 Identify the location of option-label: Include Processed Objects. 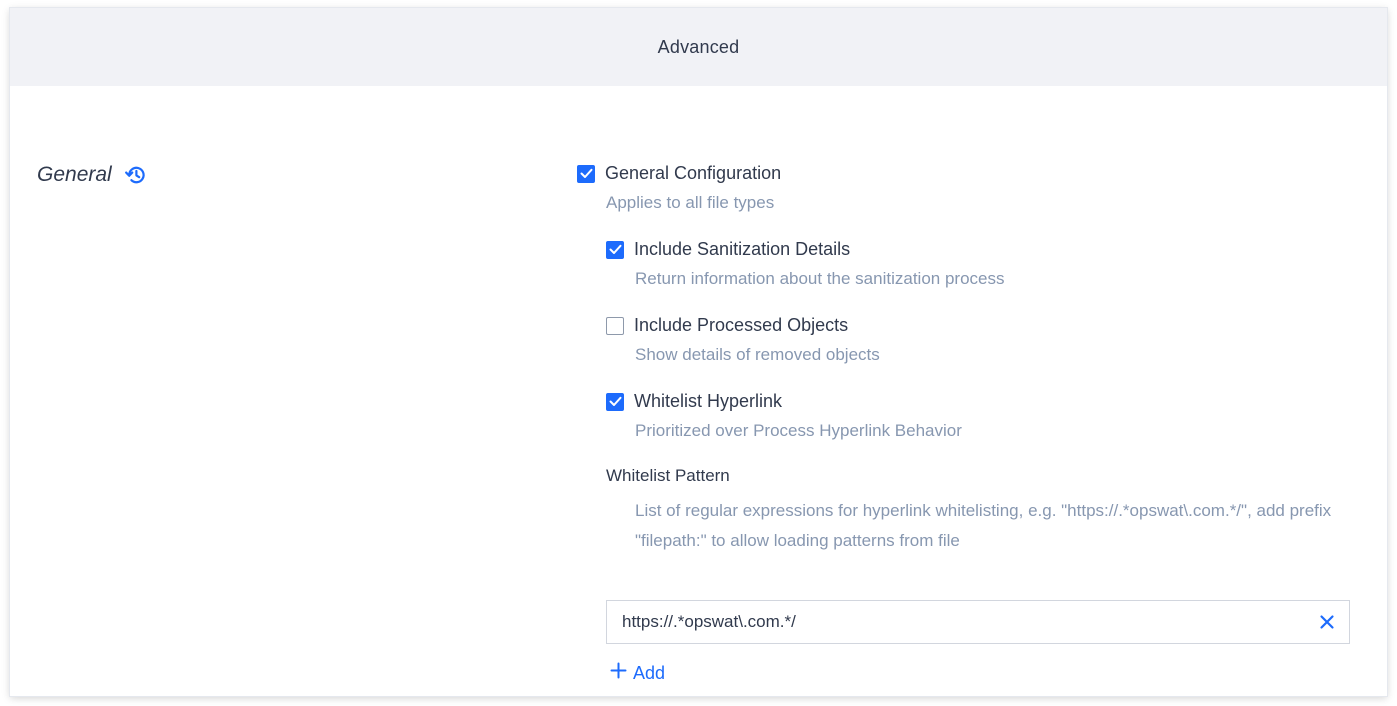
(741, 325).